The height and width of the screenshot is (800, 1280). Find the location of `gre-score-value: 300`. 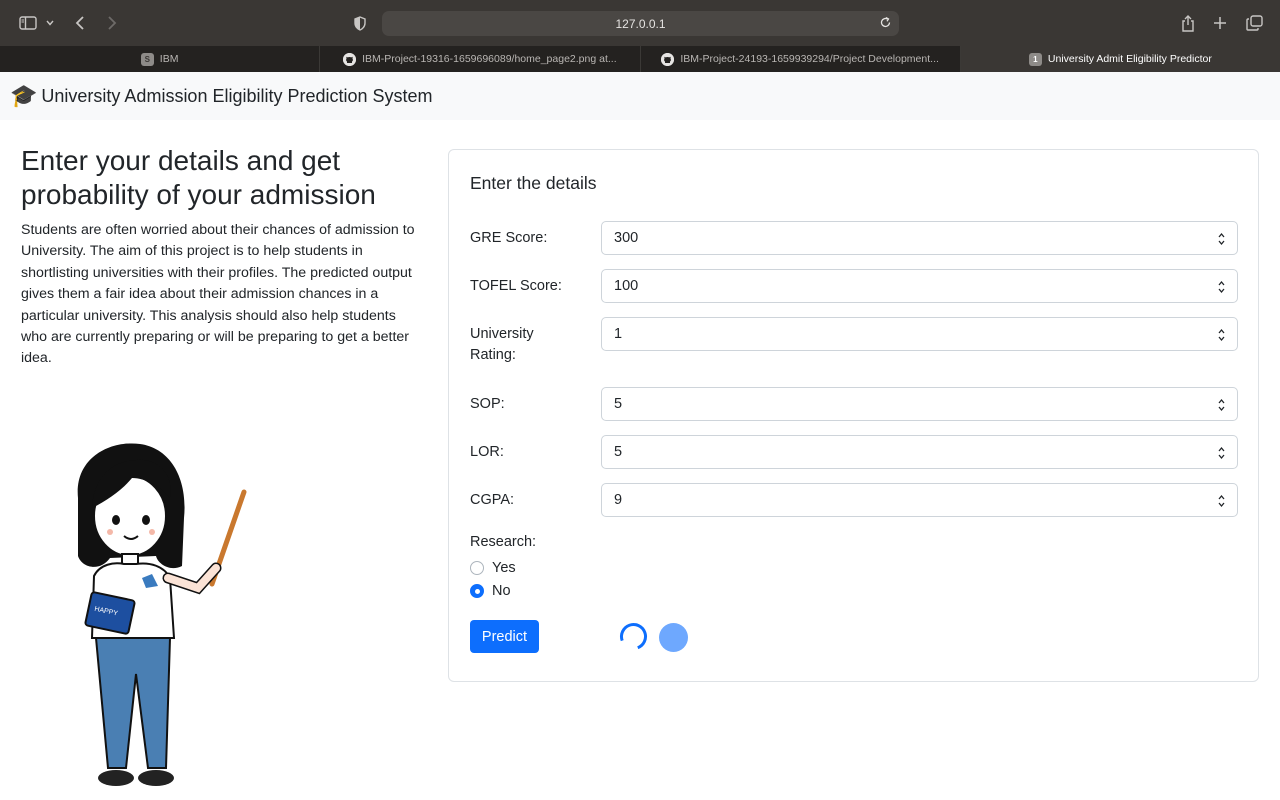

gre-score-value: 300 is located at coordinates (626, 238).